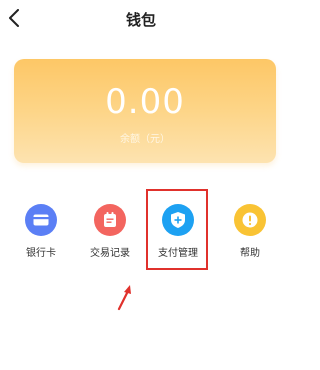 The height and width of the screenshot is (370, 320). What do you see at coordinates (110, 220) in the screenshot?
I see `transaction-record-icon` at bounding box center [110, 220].